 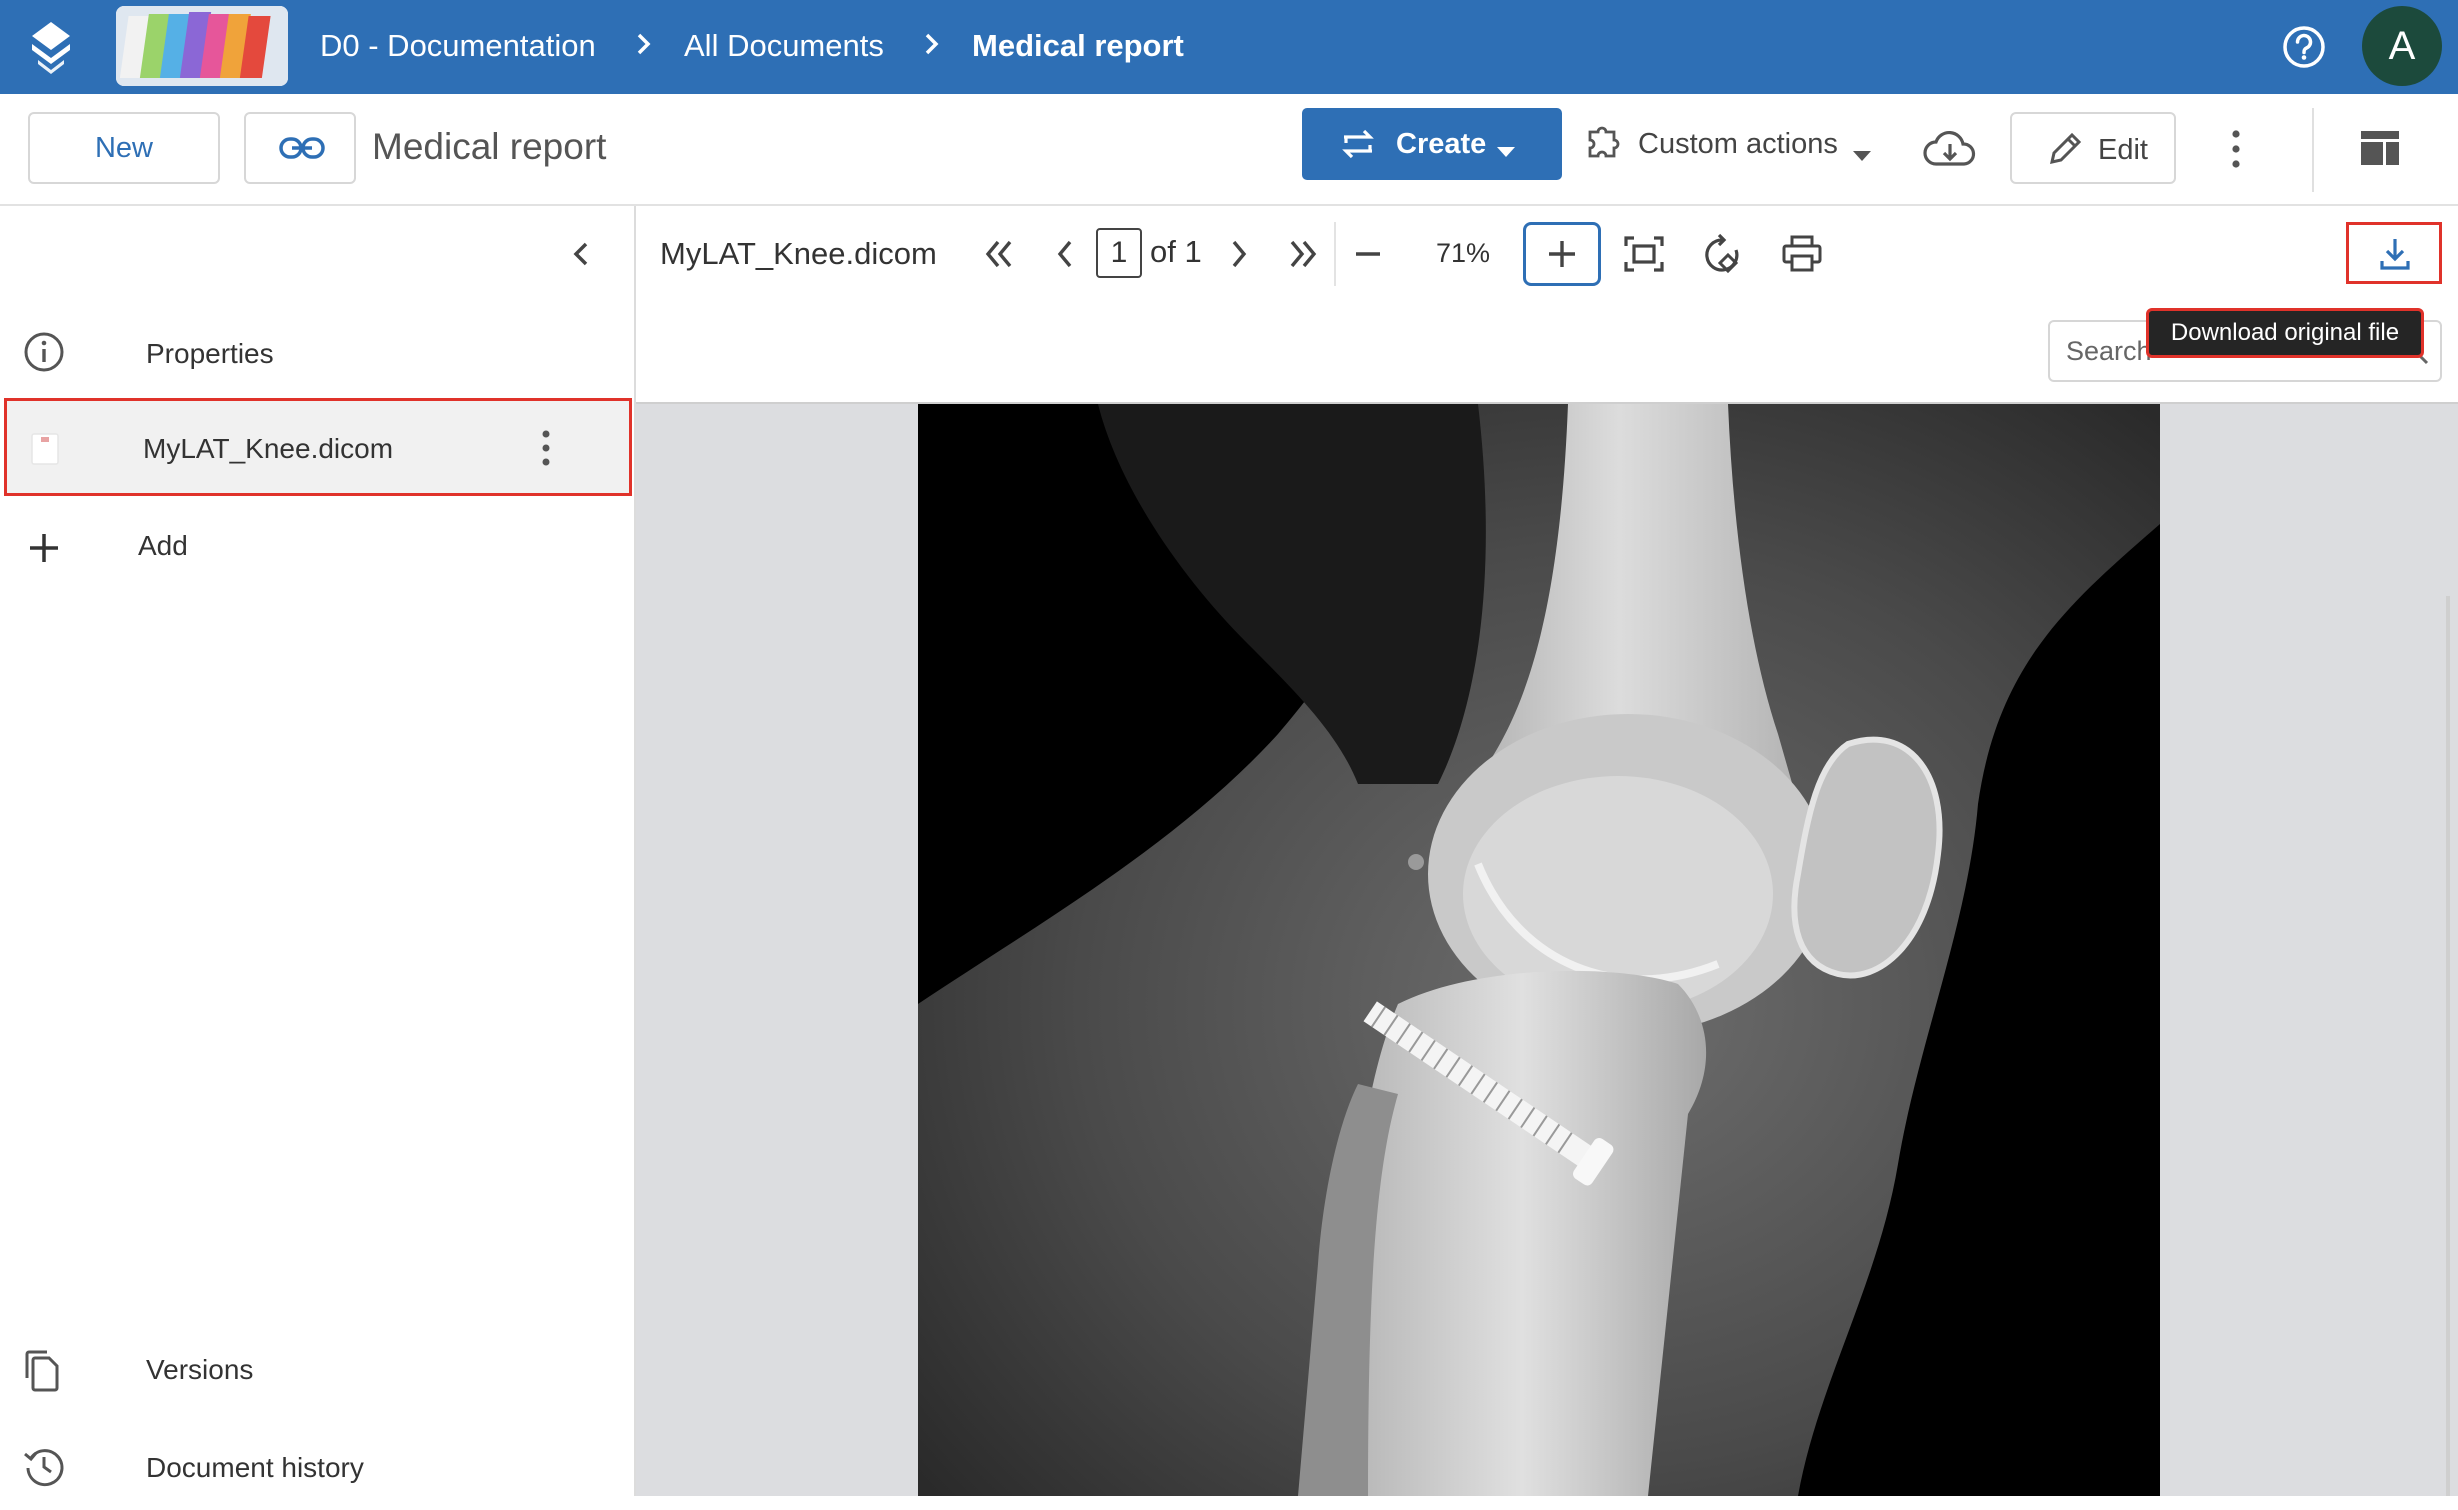 I want to click on document-title: Medical report, so click(x=489, y=146).